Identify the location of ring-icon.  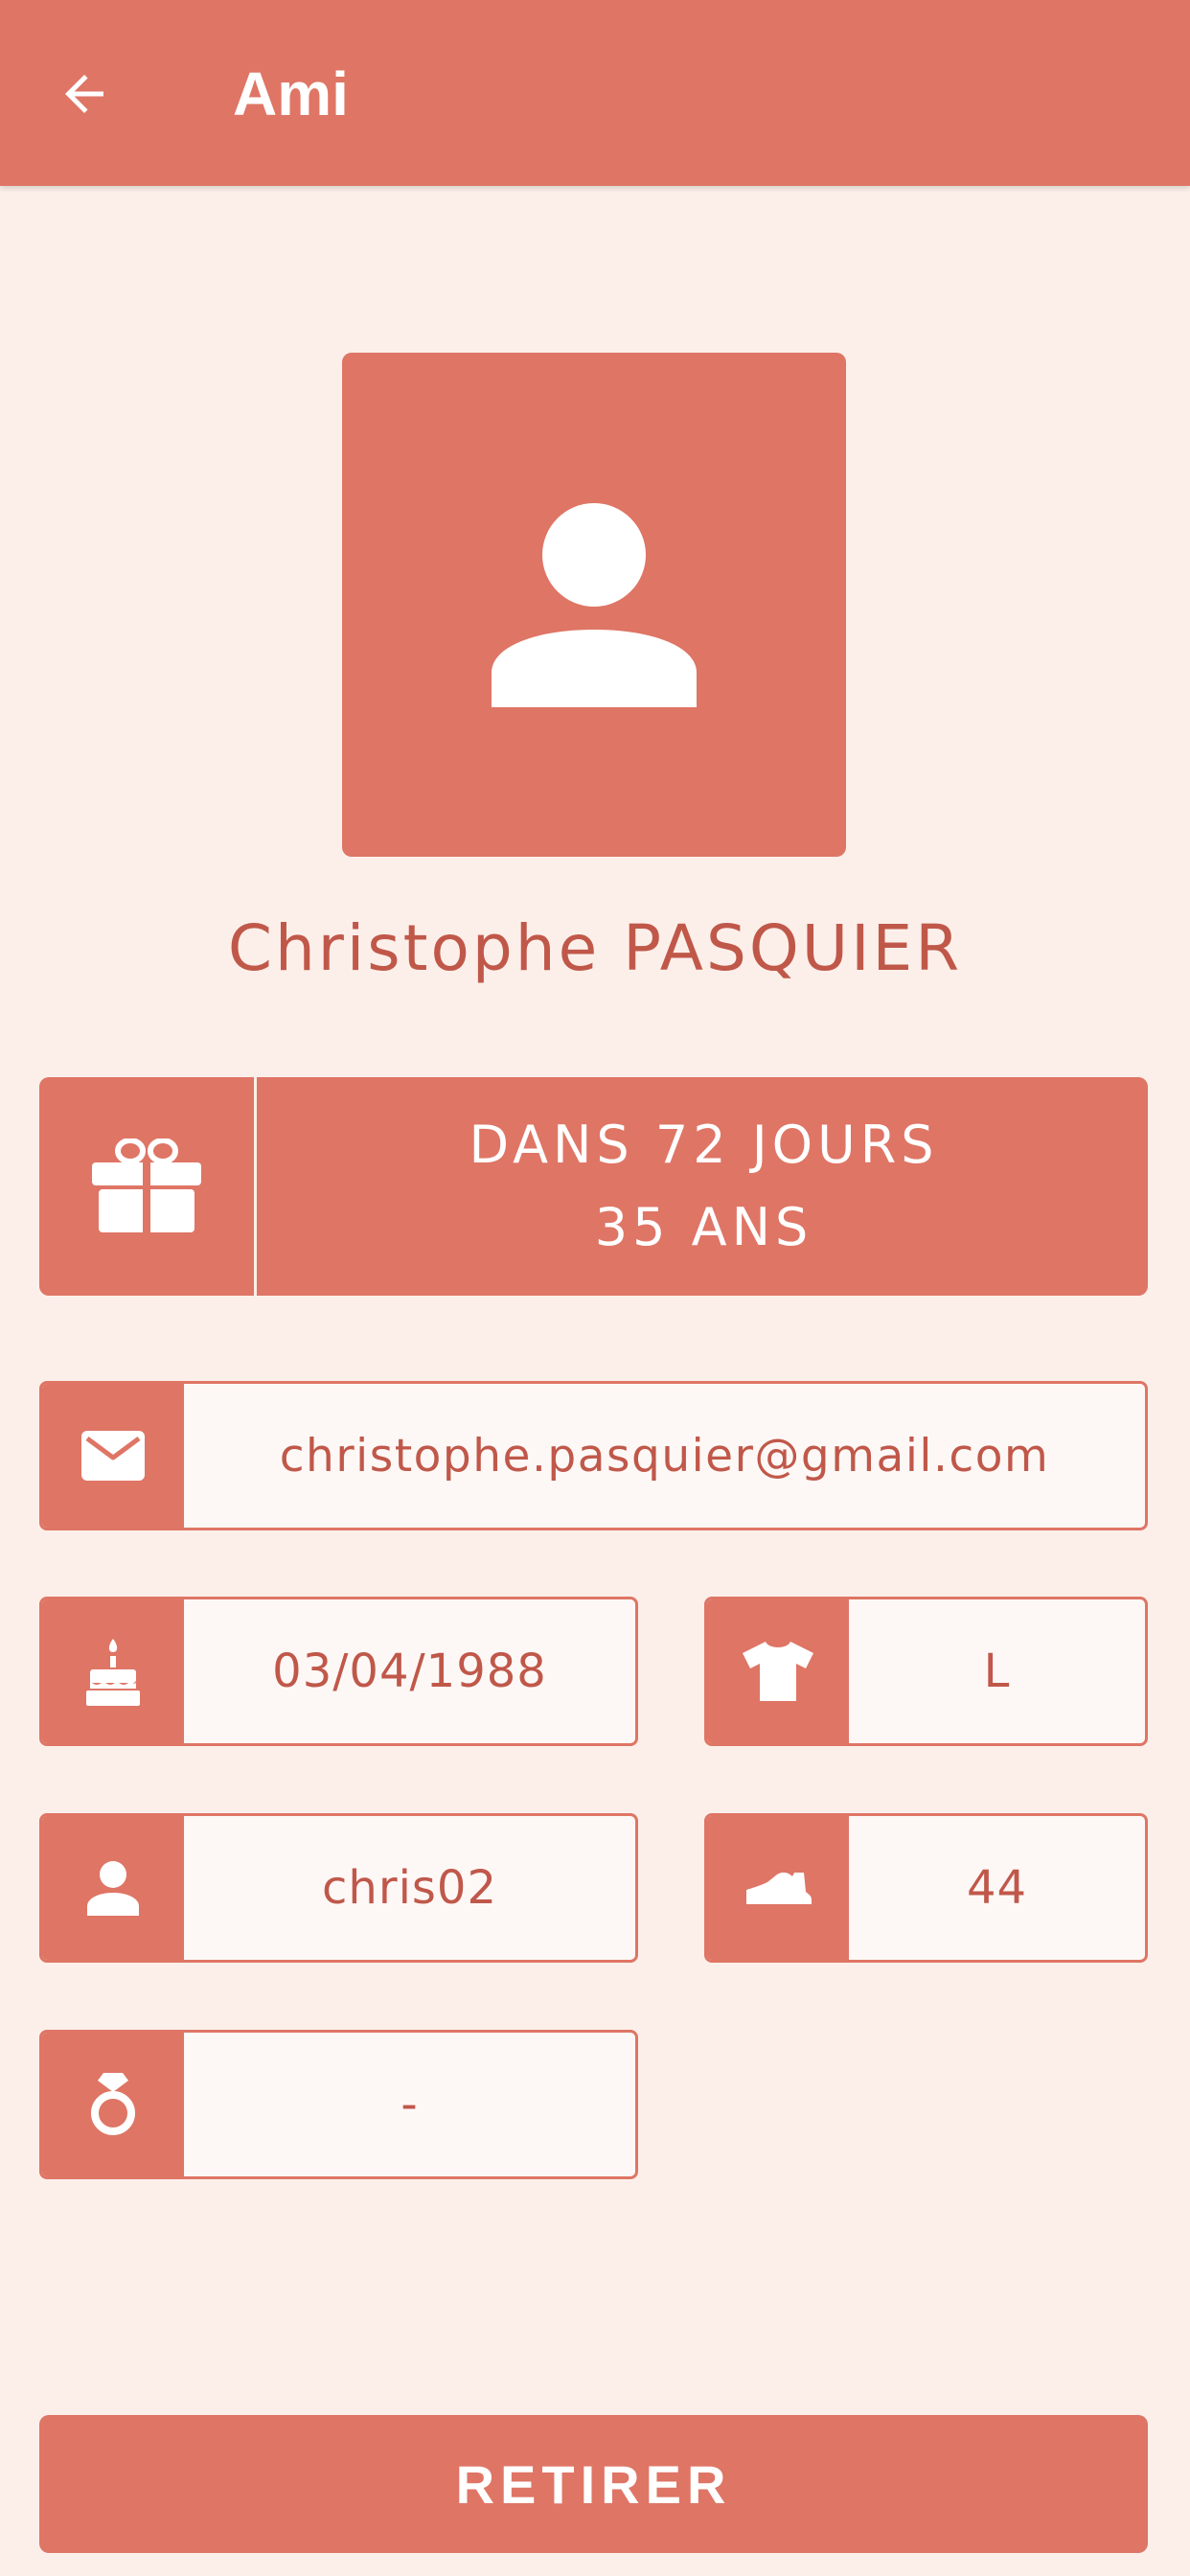
(113, 2104).